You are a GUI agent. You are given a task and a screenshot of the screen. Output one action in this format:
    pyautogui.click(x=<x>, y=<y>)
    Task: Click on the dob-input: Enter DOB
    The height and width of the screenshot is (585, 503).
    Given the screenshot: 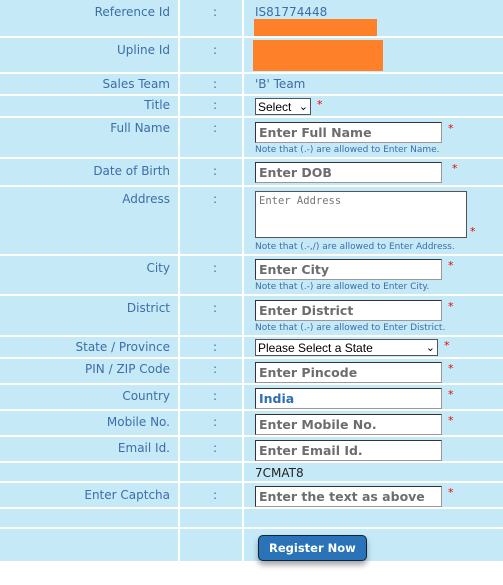 What is the action you would take?
    pyautogui.click(x=348, y=172)
    